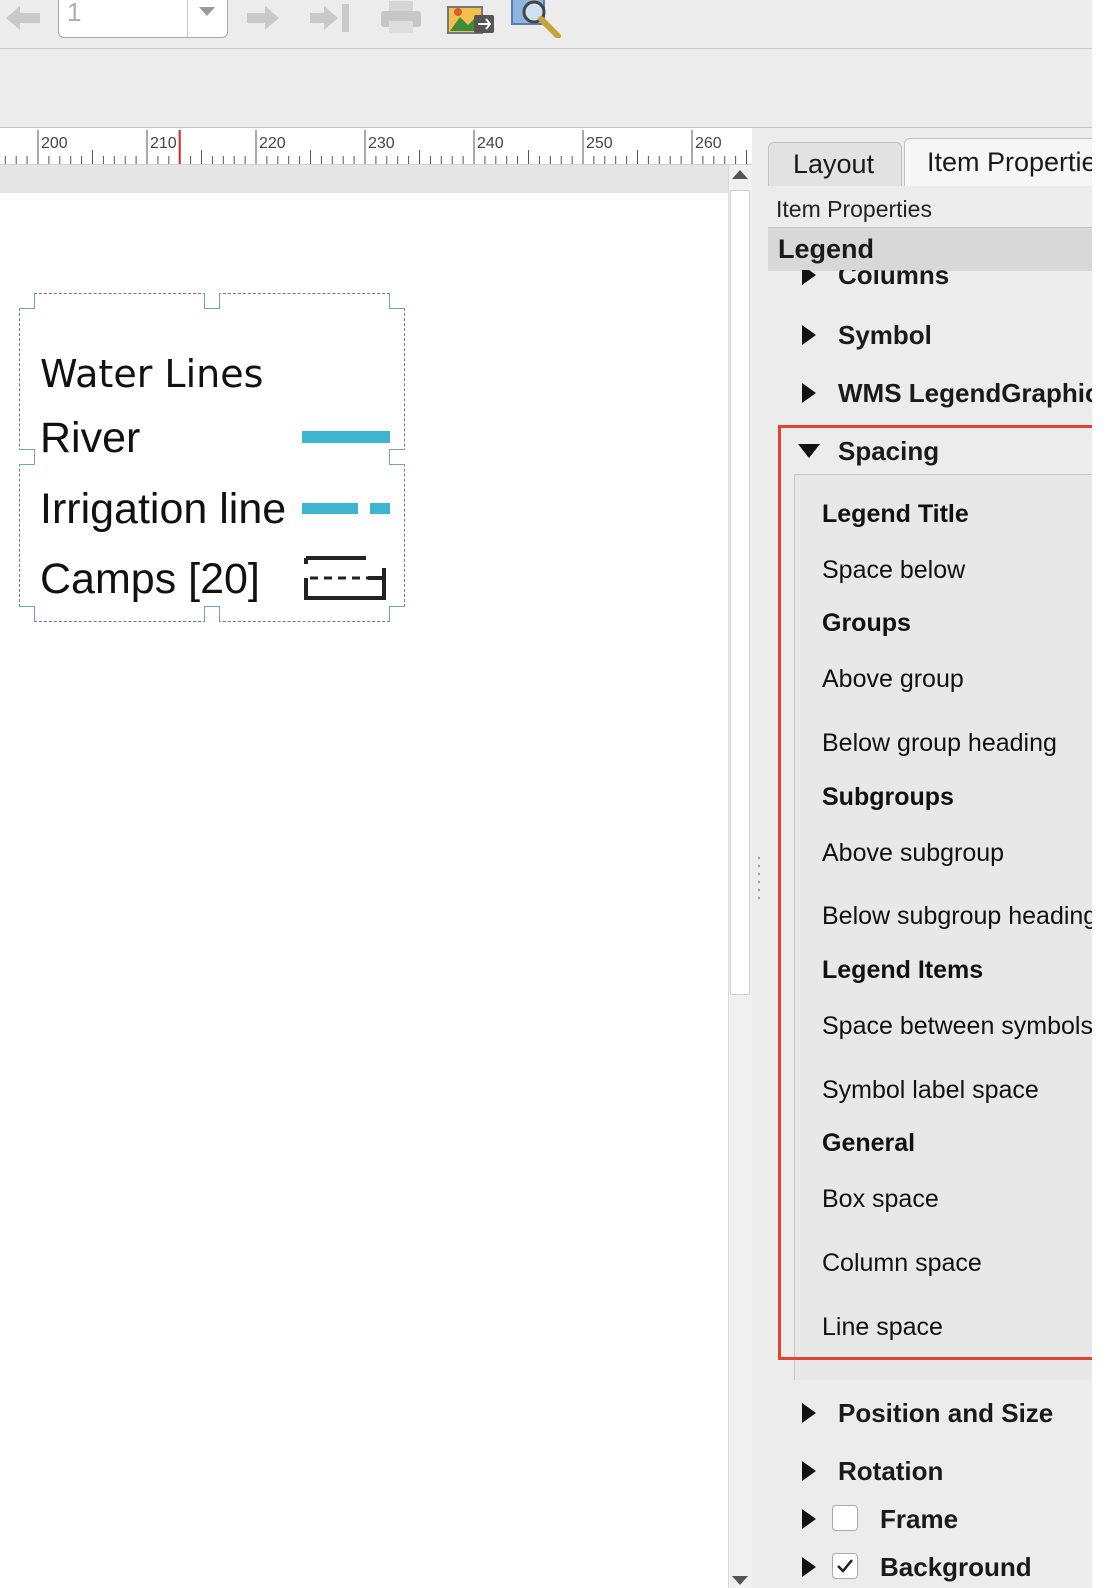 The height and width of the screenshot is (1588, 1107). I want to click on group-frame: Frame, so click(880, 1519).